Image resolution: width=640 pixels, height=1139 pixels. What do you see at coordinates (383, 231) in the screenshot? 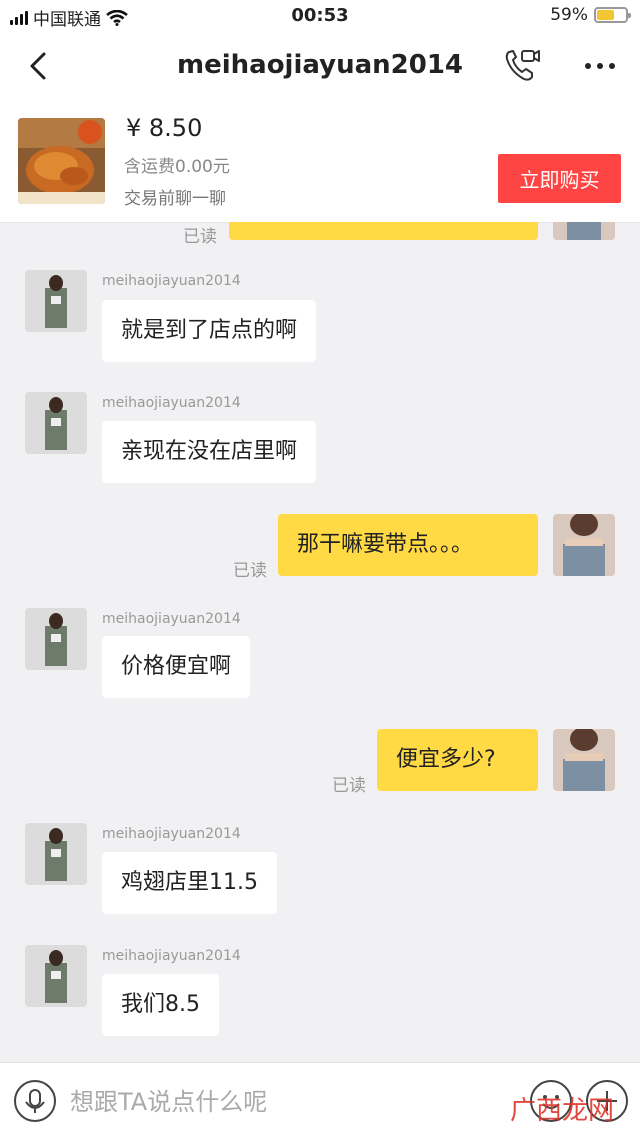
I see `message-bubble-outgoing` at bounding box center [383, 231].